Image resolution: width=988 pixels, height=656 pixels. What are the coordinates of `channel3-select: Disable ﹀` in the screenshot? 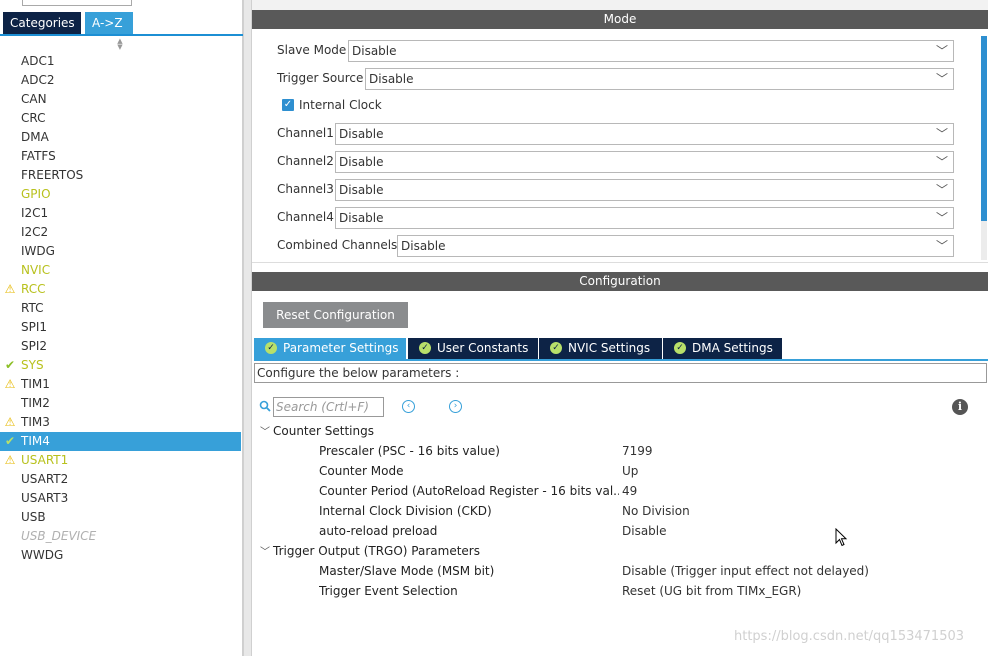 It's located at (644, 190).